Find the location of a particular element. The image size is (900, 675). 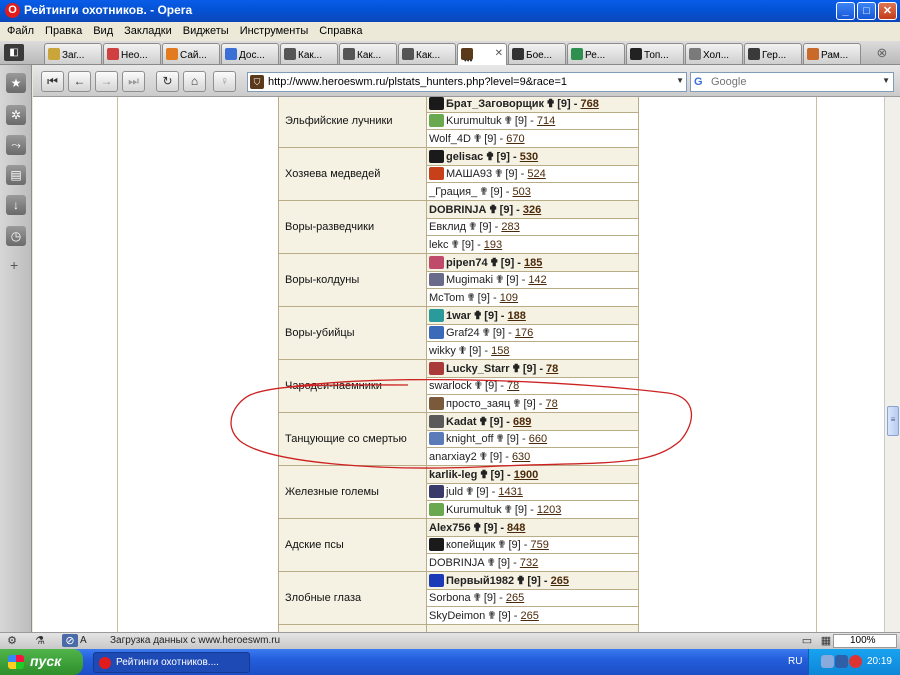

player-score-link: 689 is located at coordinates (522, 422).